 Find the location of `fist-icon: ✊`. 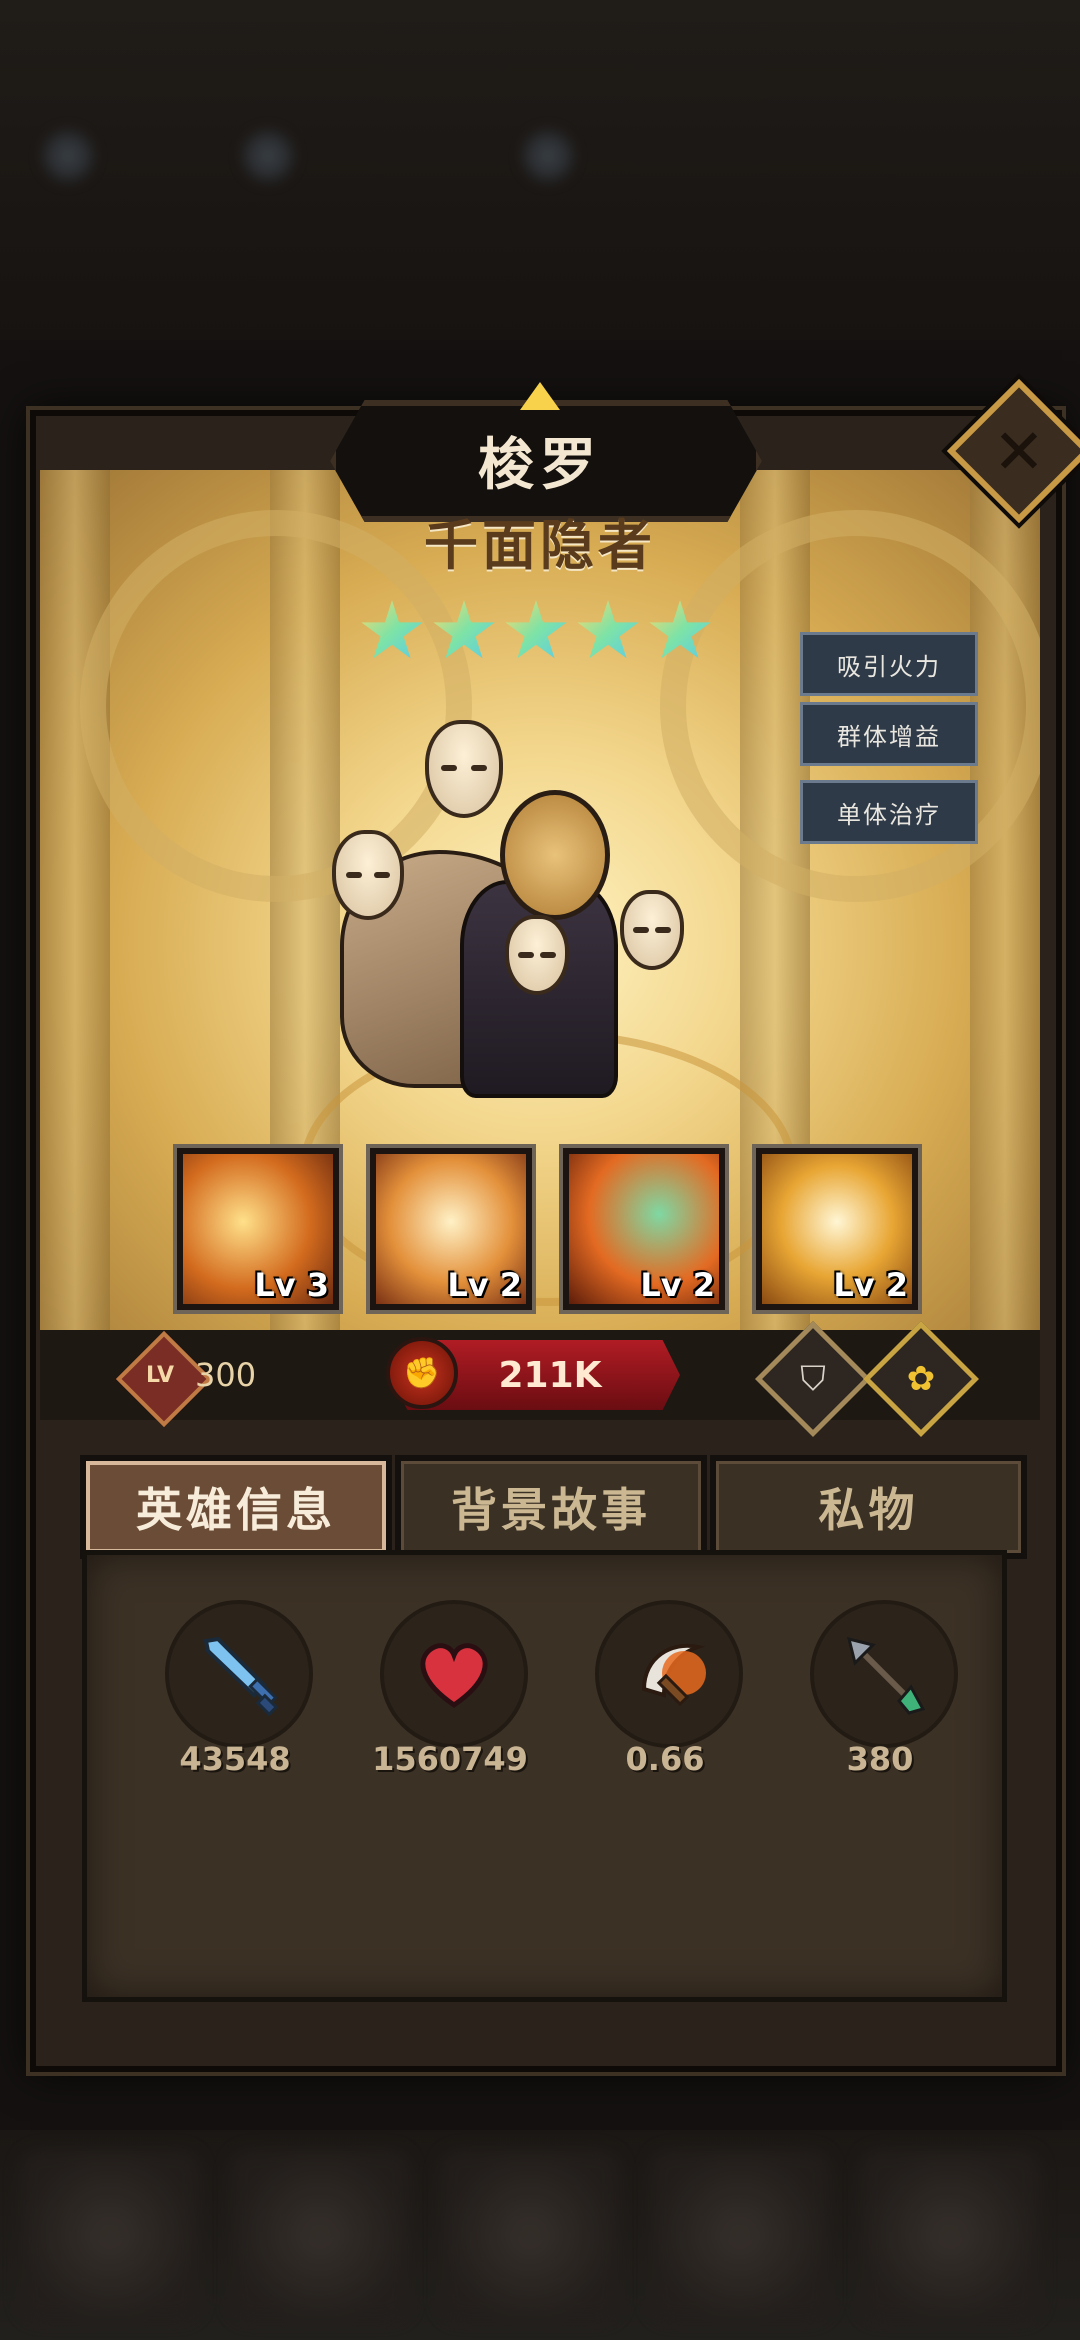

fist-icon: ✊ is located at coordinates (422, 1373).